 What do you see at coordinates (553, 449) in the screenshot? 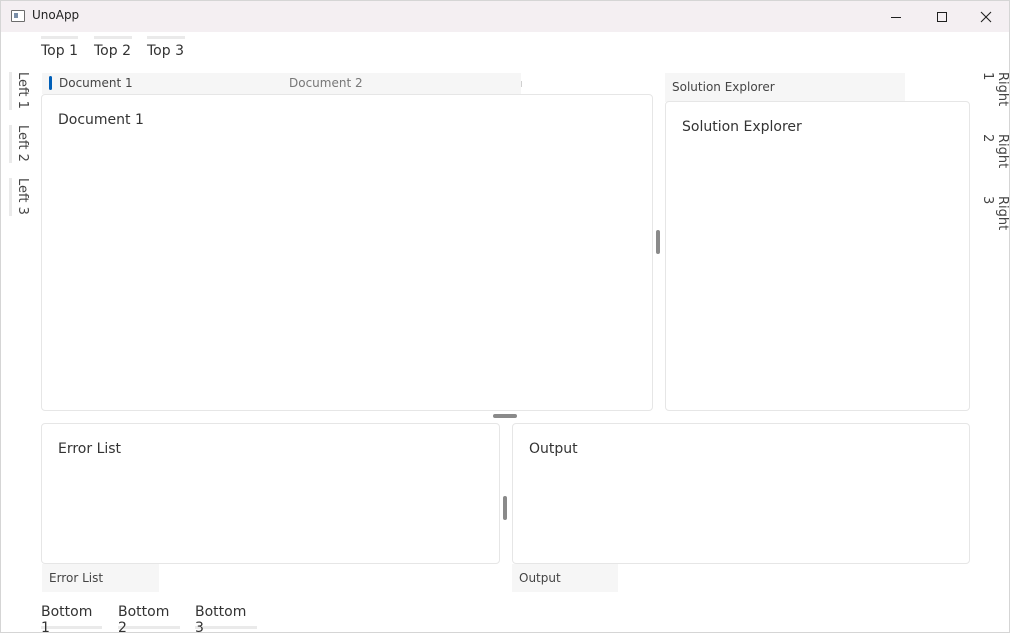
I see `output-content: Output` at bounding box center [553, 449].